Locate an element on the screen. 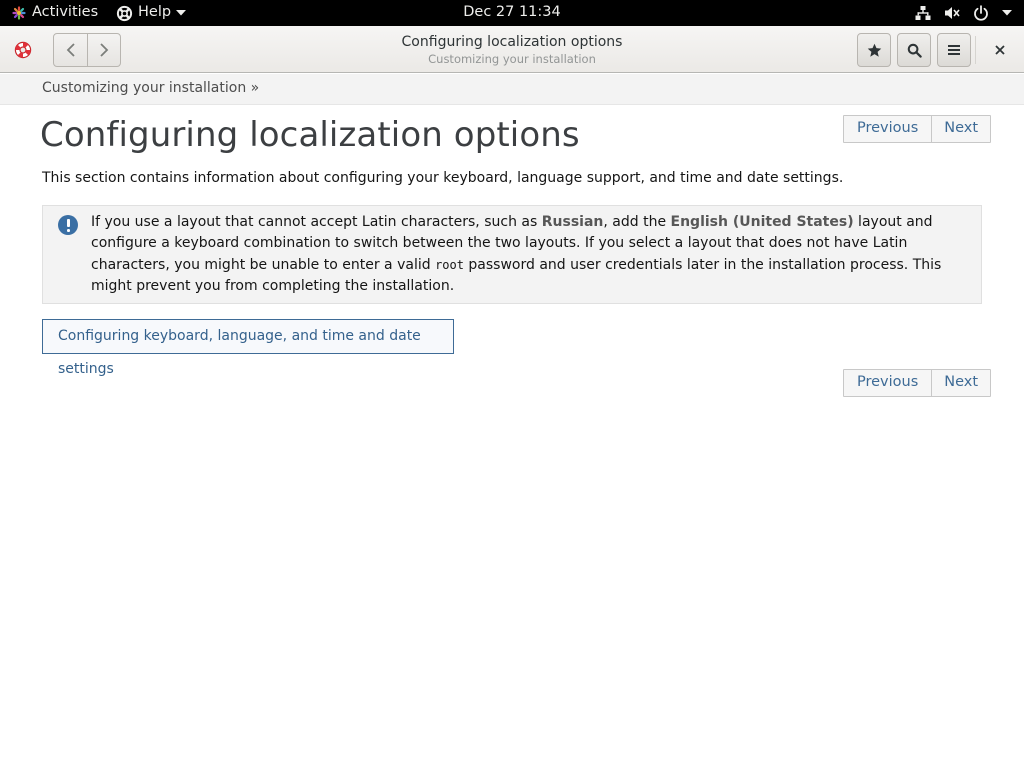  forward-button is located at coordinates (103, 50).